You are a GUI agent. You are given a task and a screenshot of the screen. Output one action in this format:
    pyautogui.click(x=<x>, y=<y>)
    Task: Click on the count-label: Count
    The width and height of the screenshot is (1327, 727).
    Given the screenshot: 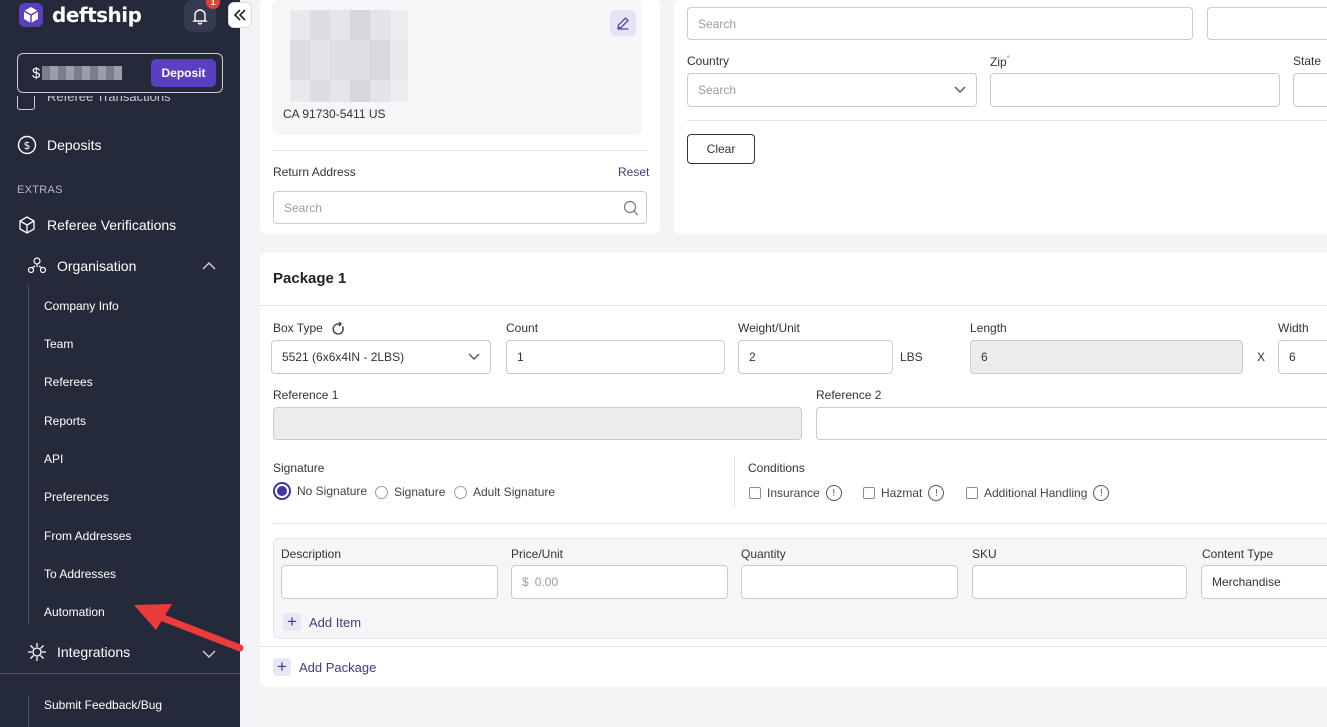 What is the action you would take?
    pyautogui.click(x=522, y=328)
    